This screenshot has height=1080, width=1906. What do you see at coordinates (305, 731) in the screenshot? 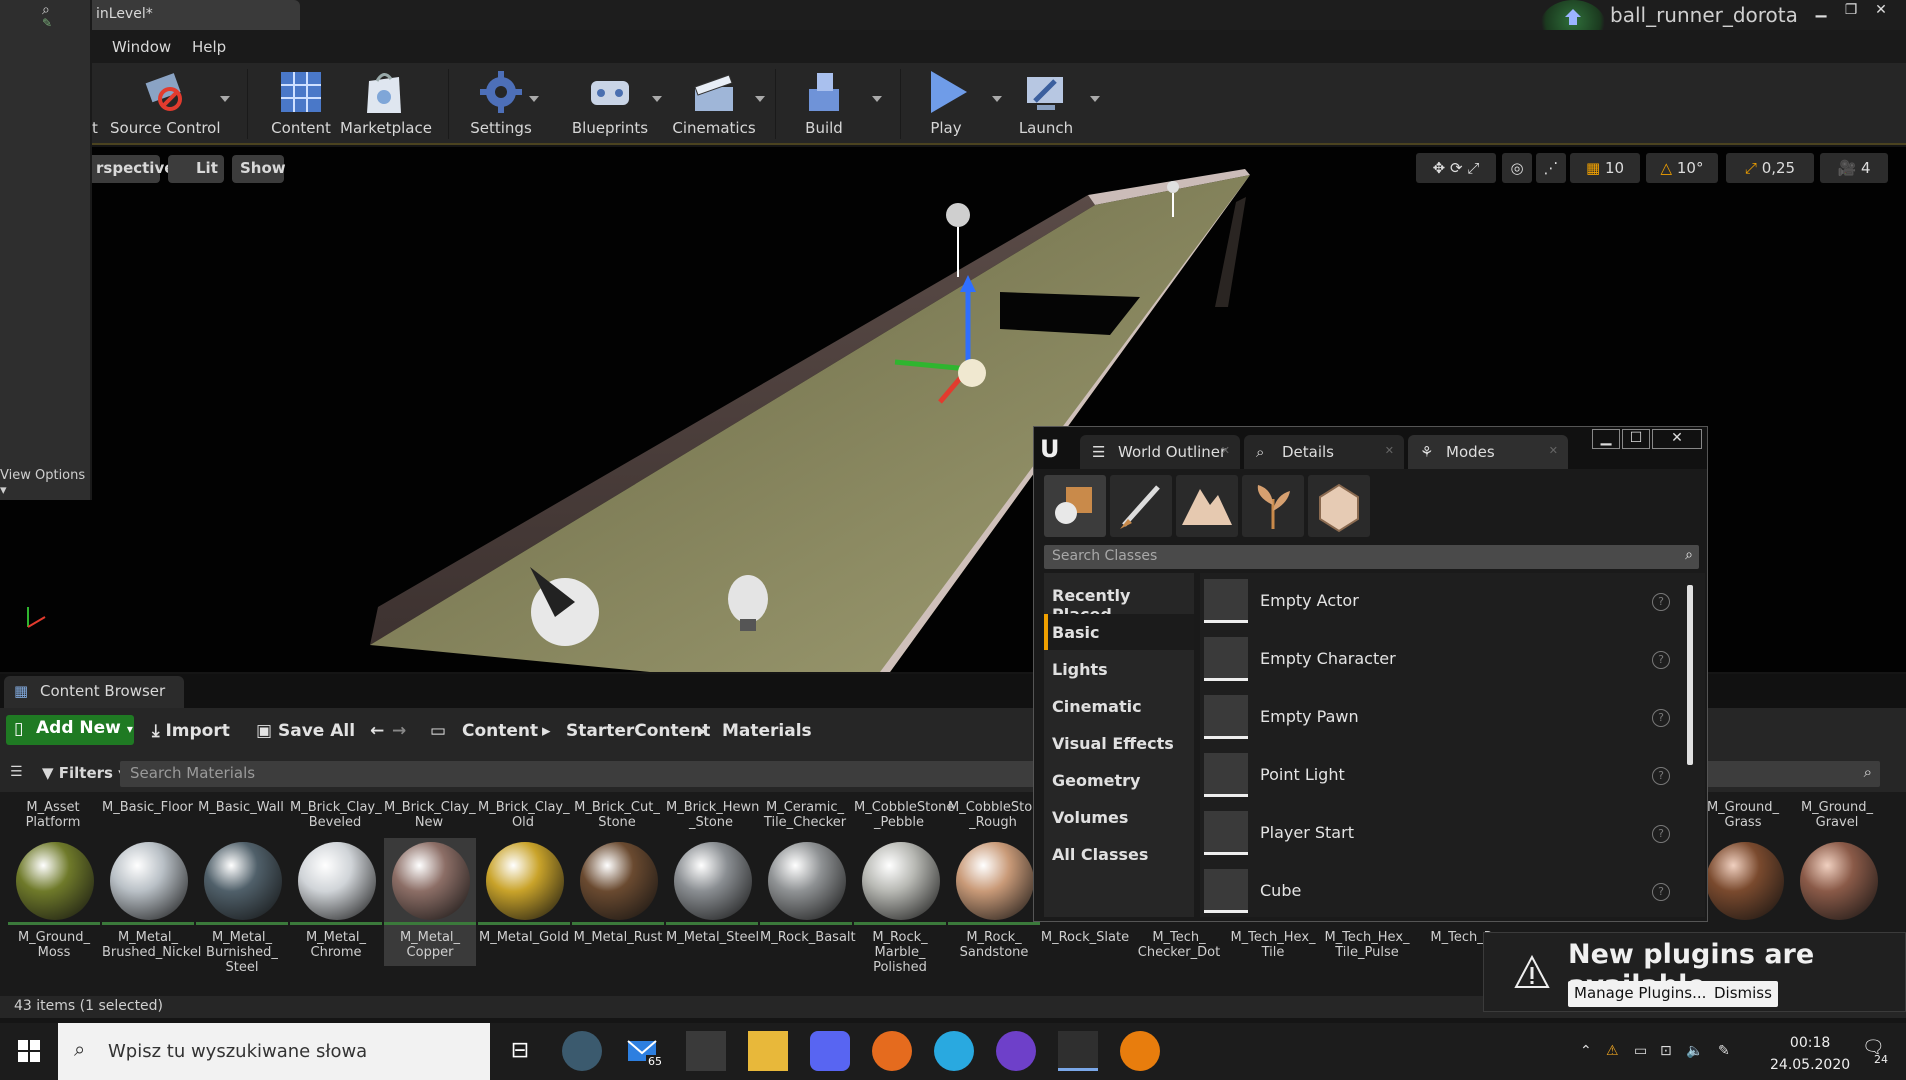
I see `save-all-button: ▣ Save All` at bounding box center [305, 731].